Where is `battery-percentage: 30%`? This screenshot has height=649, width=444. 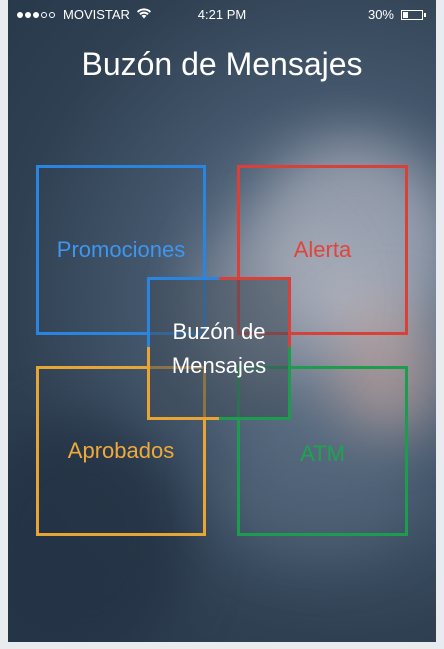 battery-percentage: 30% is located at coordinates (380, 14).